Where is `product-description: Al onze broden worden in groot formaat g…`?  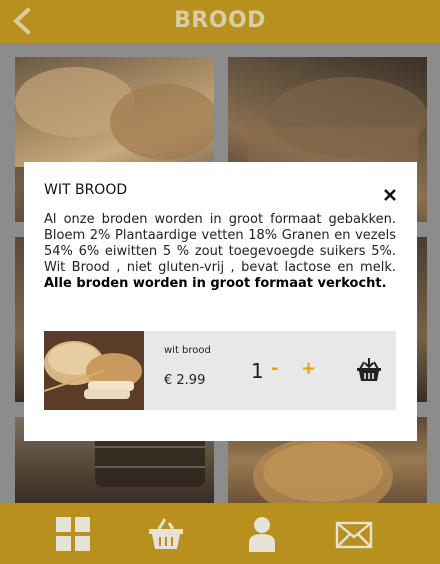 product-description: Al onze broden worden in groot formaat g… is located at coordinates (220, 252).